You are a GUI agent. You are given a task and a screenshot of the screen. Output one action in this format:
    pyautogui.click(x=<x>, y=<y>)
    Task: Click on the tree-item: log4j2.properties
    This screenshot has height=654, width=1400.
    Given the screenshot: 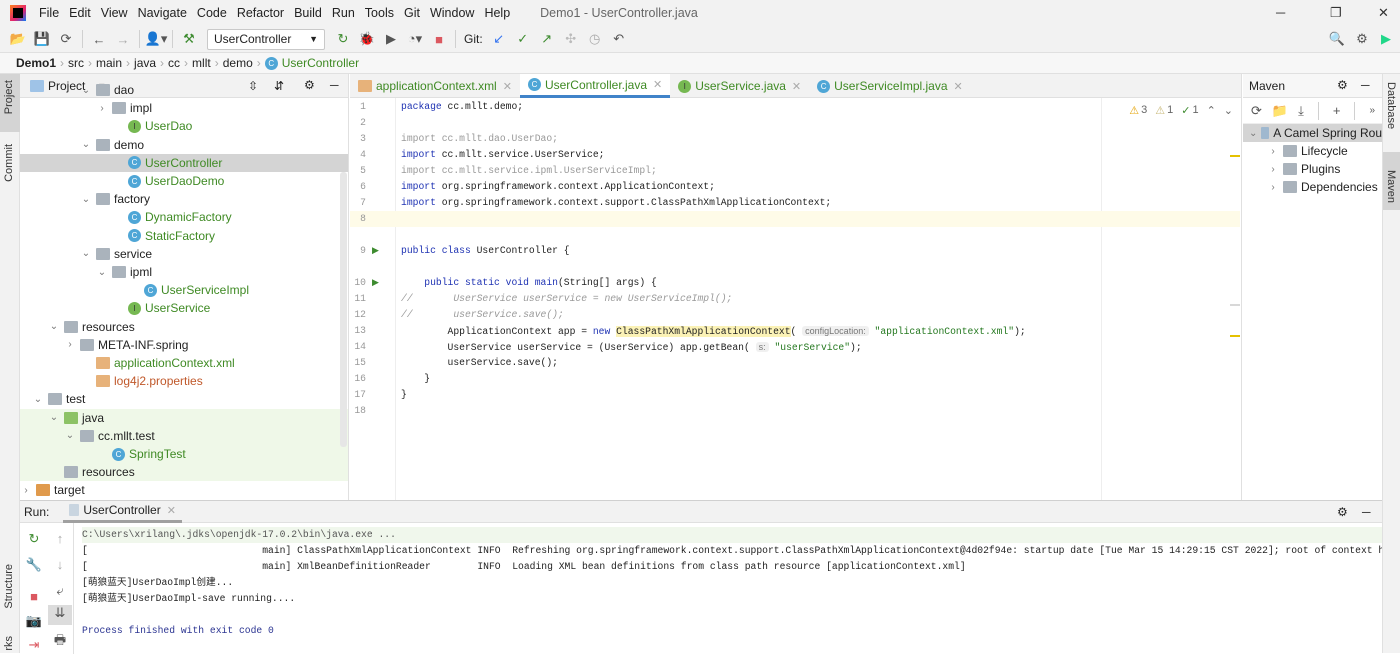 What is the action you would take?
    pyautogui.click(x=184, y=381)
    